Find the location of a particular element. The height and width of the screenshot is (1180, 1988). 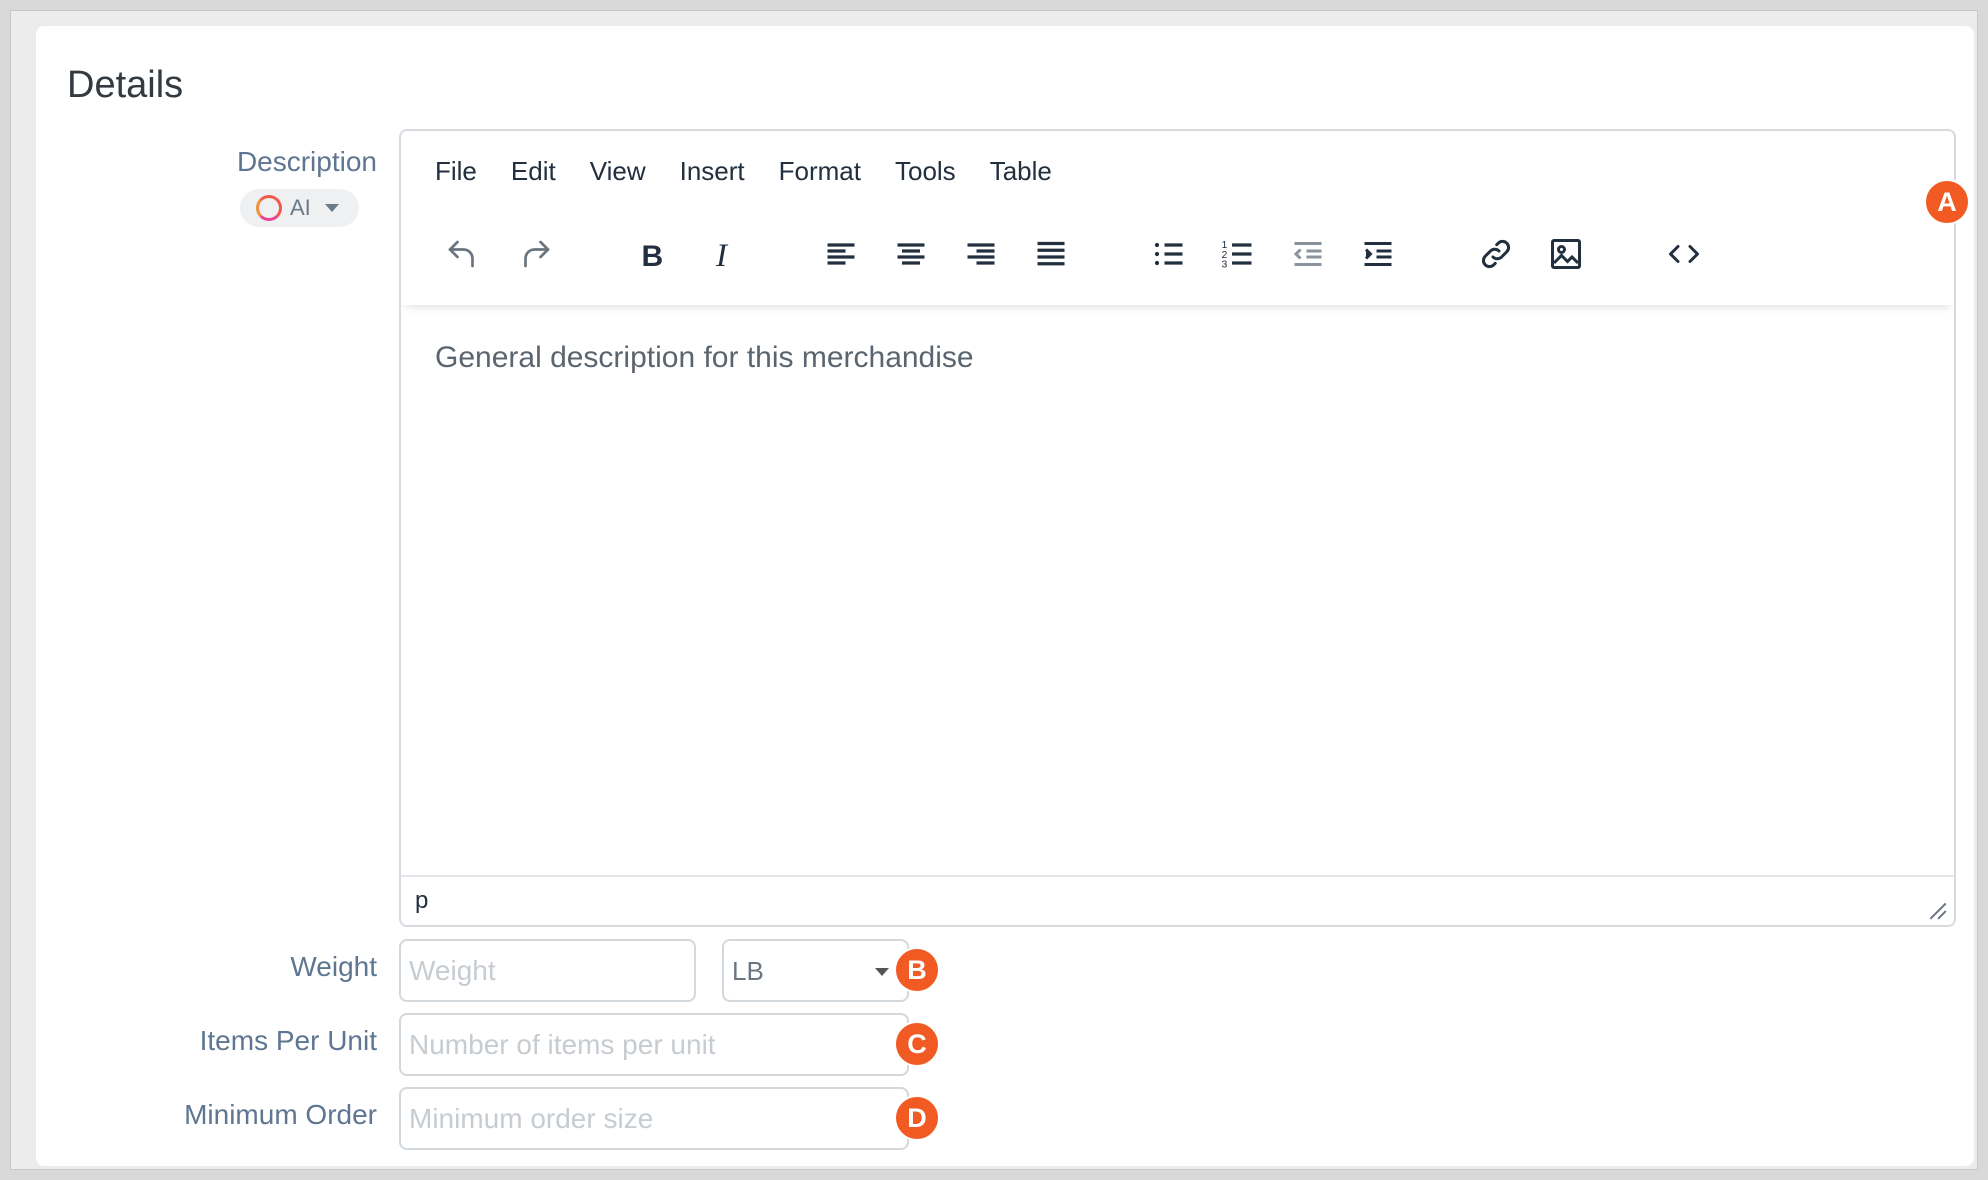

source-code-button is located at coordinates (1684, 254).